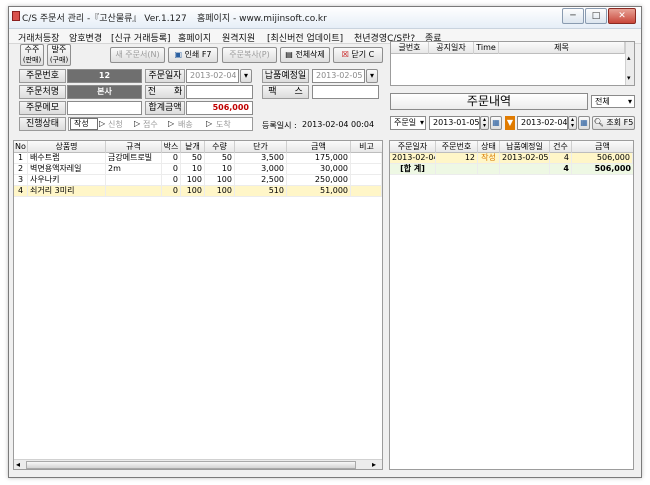 This screenshot has width=650, height=485. Describe the element at coordinates (212, 76) in the screenshot. I see `order-date-field: 2013-02-04` at that location.